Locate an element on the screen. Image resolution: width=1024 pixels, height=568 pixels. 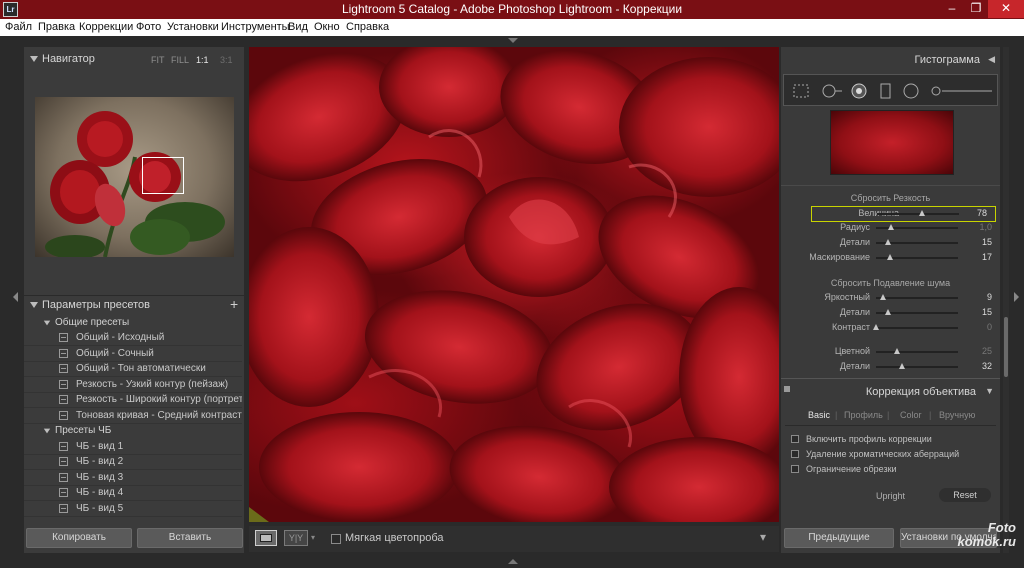
top-panel-toggle-icon is located at coordinates (513, 40).